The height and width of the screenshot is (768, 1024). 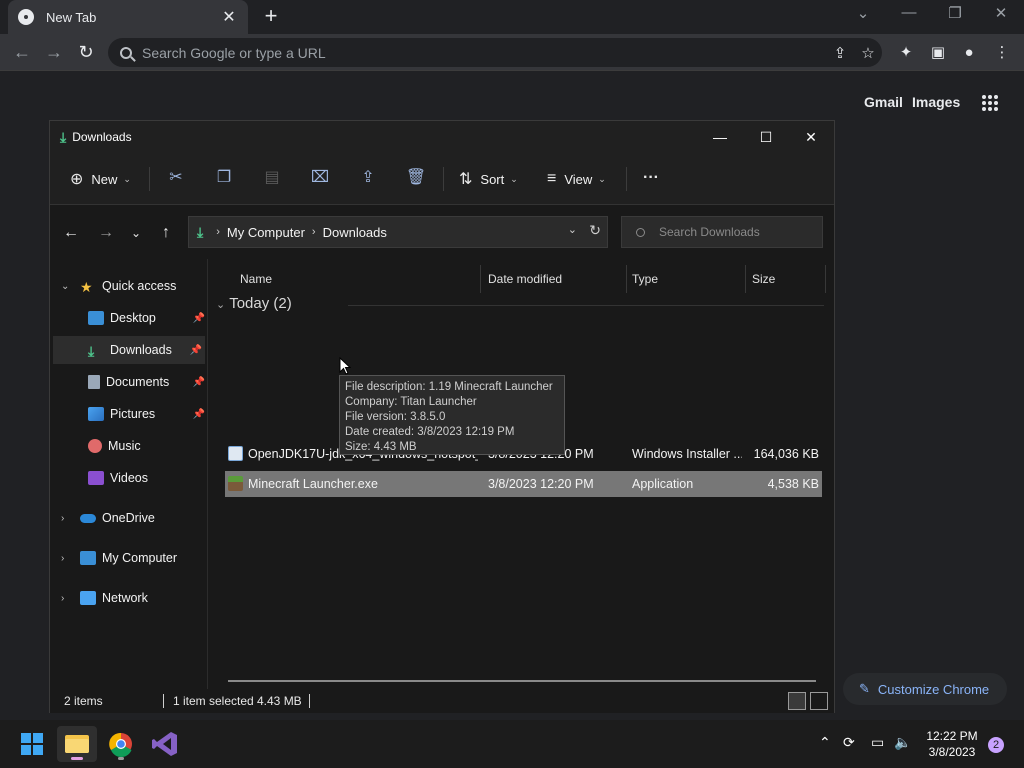 I want to click on nav-quick-access: ⌄ ★ Quick access, so click(x=129, y=286).